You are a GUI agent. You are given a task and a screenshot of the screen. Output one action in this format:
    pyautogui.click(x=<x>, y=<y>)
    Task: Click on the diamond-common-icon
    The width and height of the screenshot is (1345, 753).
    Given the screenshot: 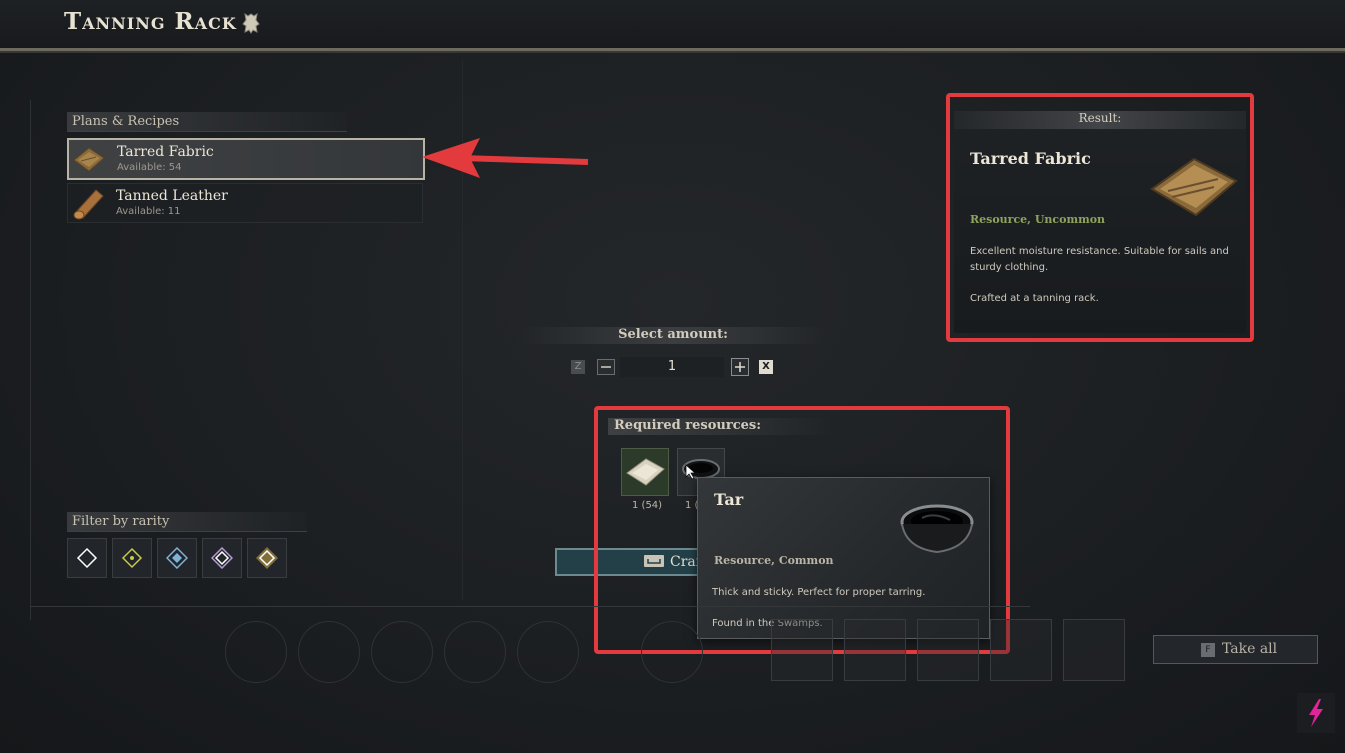 What is the action you would take?
    pyautogui.click(x=87, y=558)
    